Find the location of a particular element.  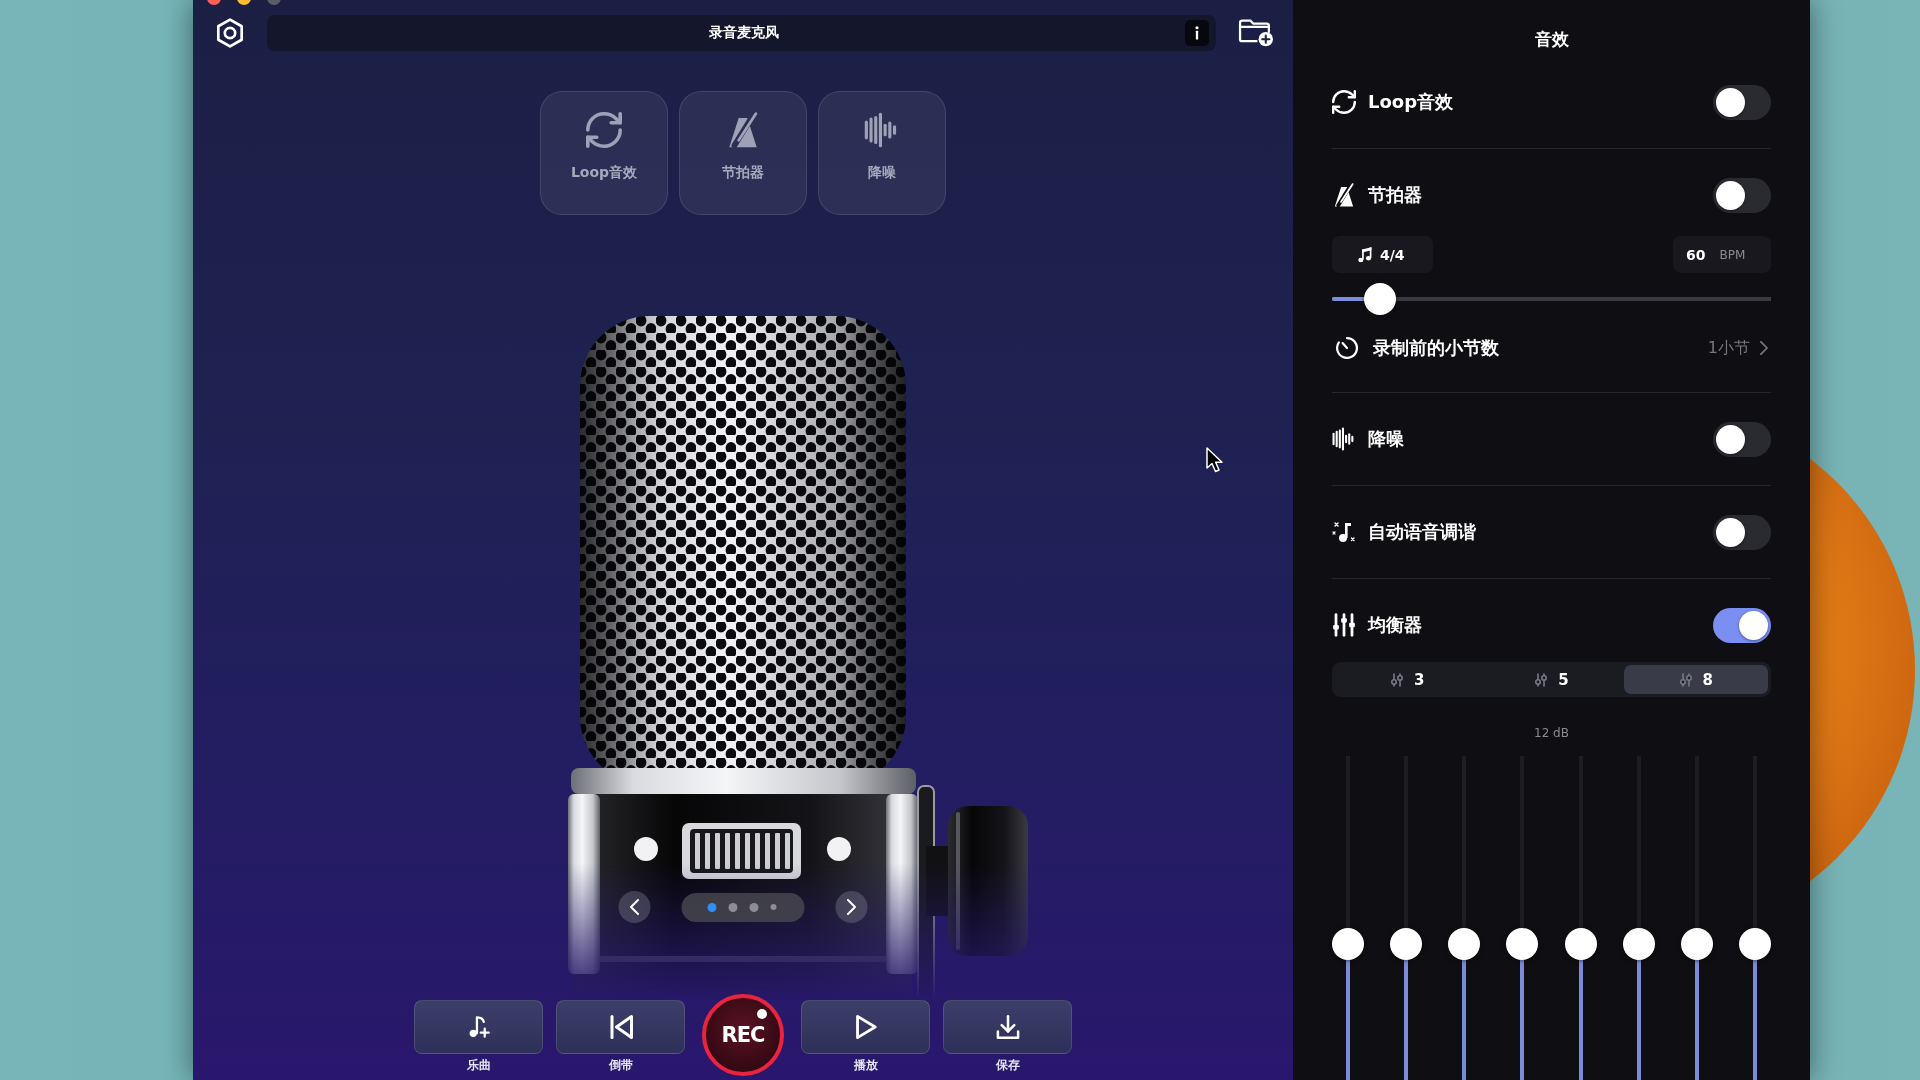

window-title: 录音麦克风 is located at coordinates (744, 33).